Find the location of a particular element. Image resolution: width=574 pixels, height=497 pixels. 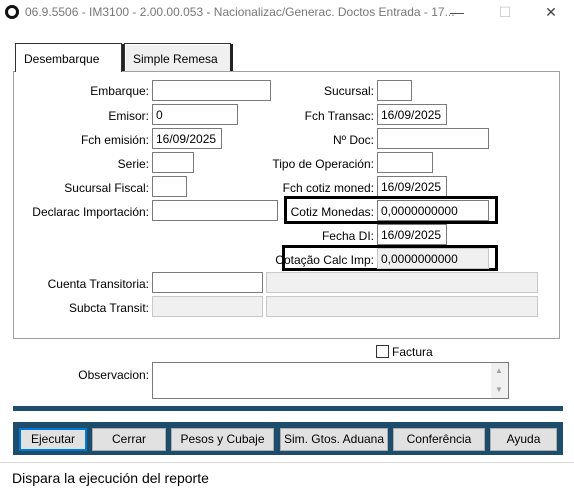

tipo-operacion-input is located at coordinates (405, 162).